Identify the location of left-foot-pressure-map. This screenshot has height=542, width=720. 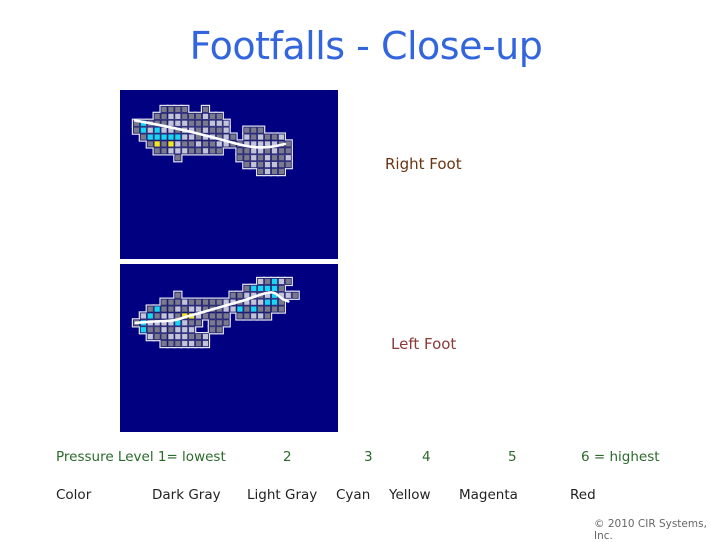
(215, 312).